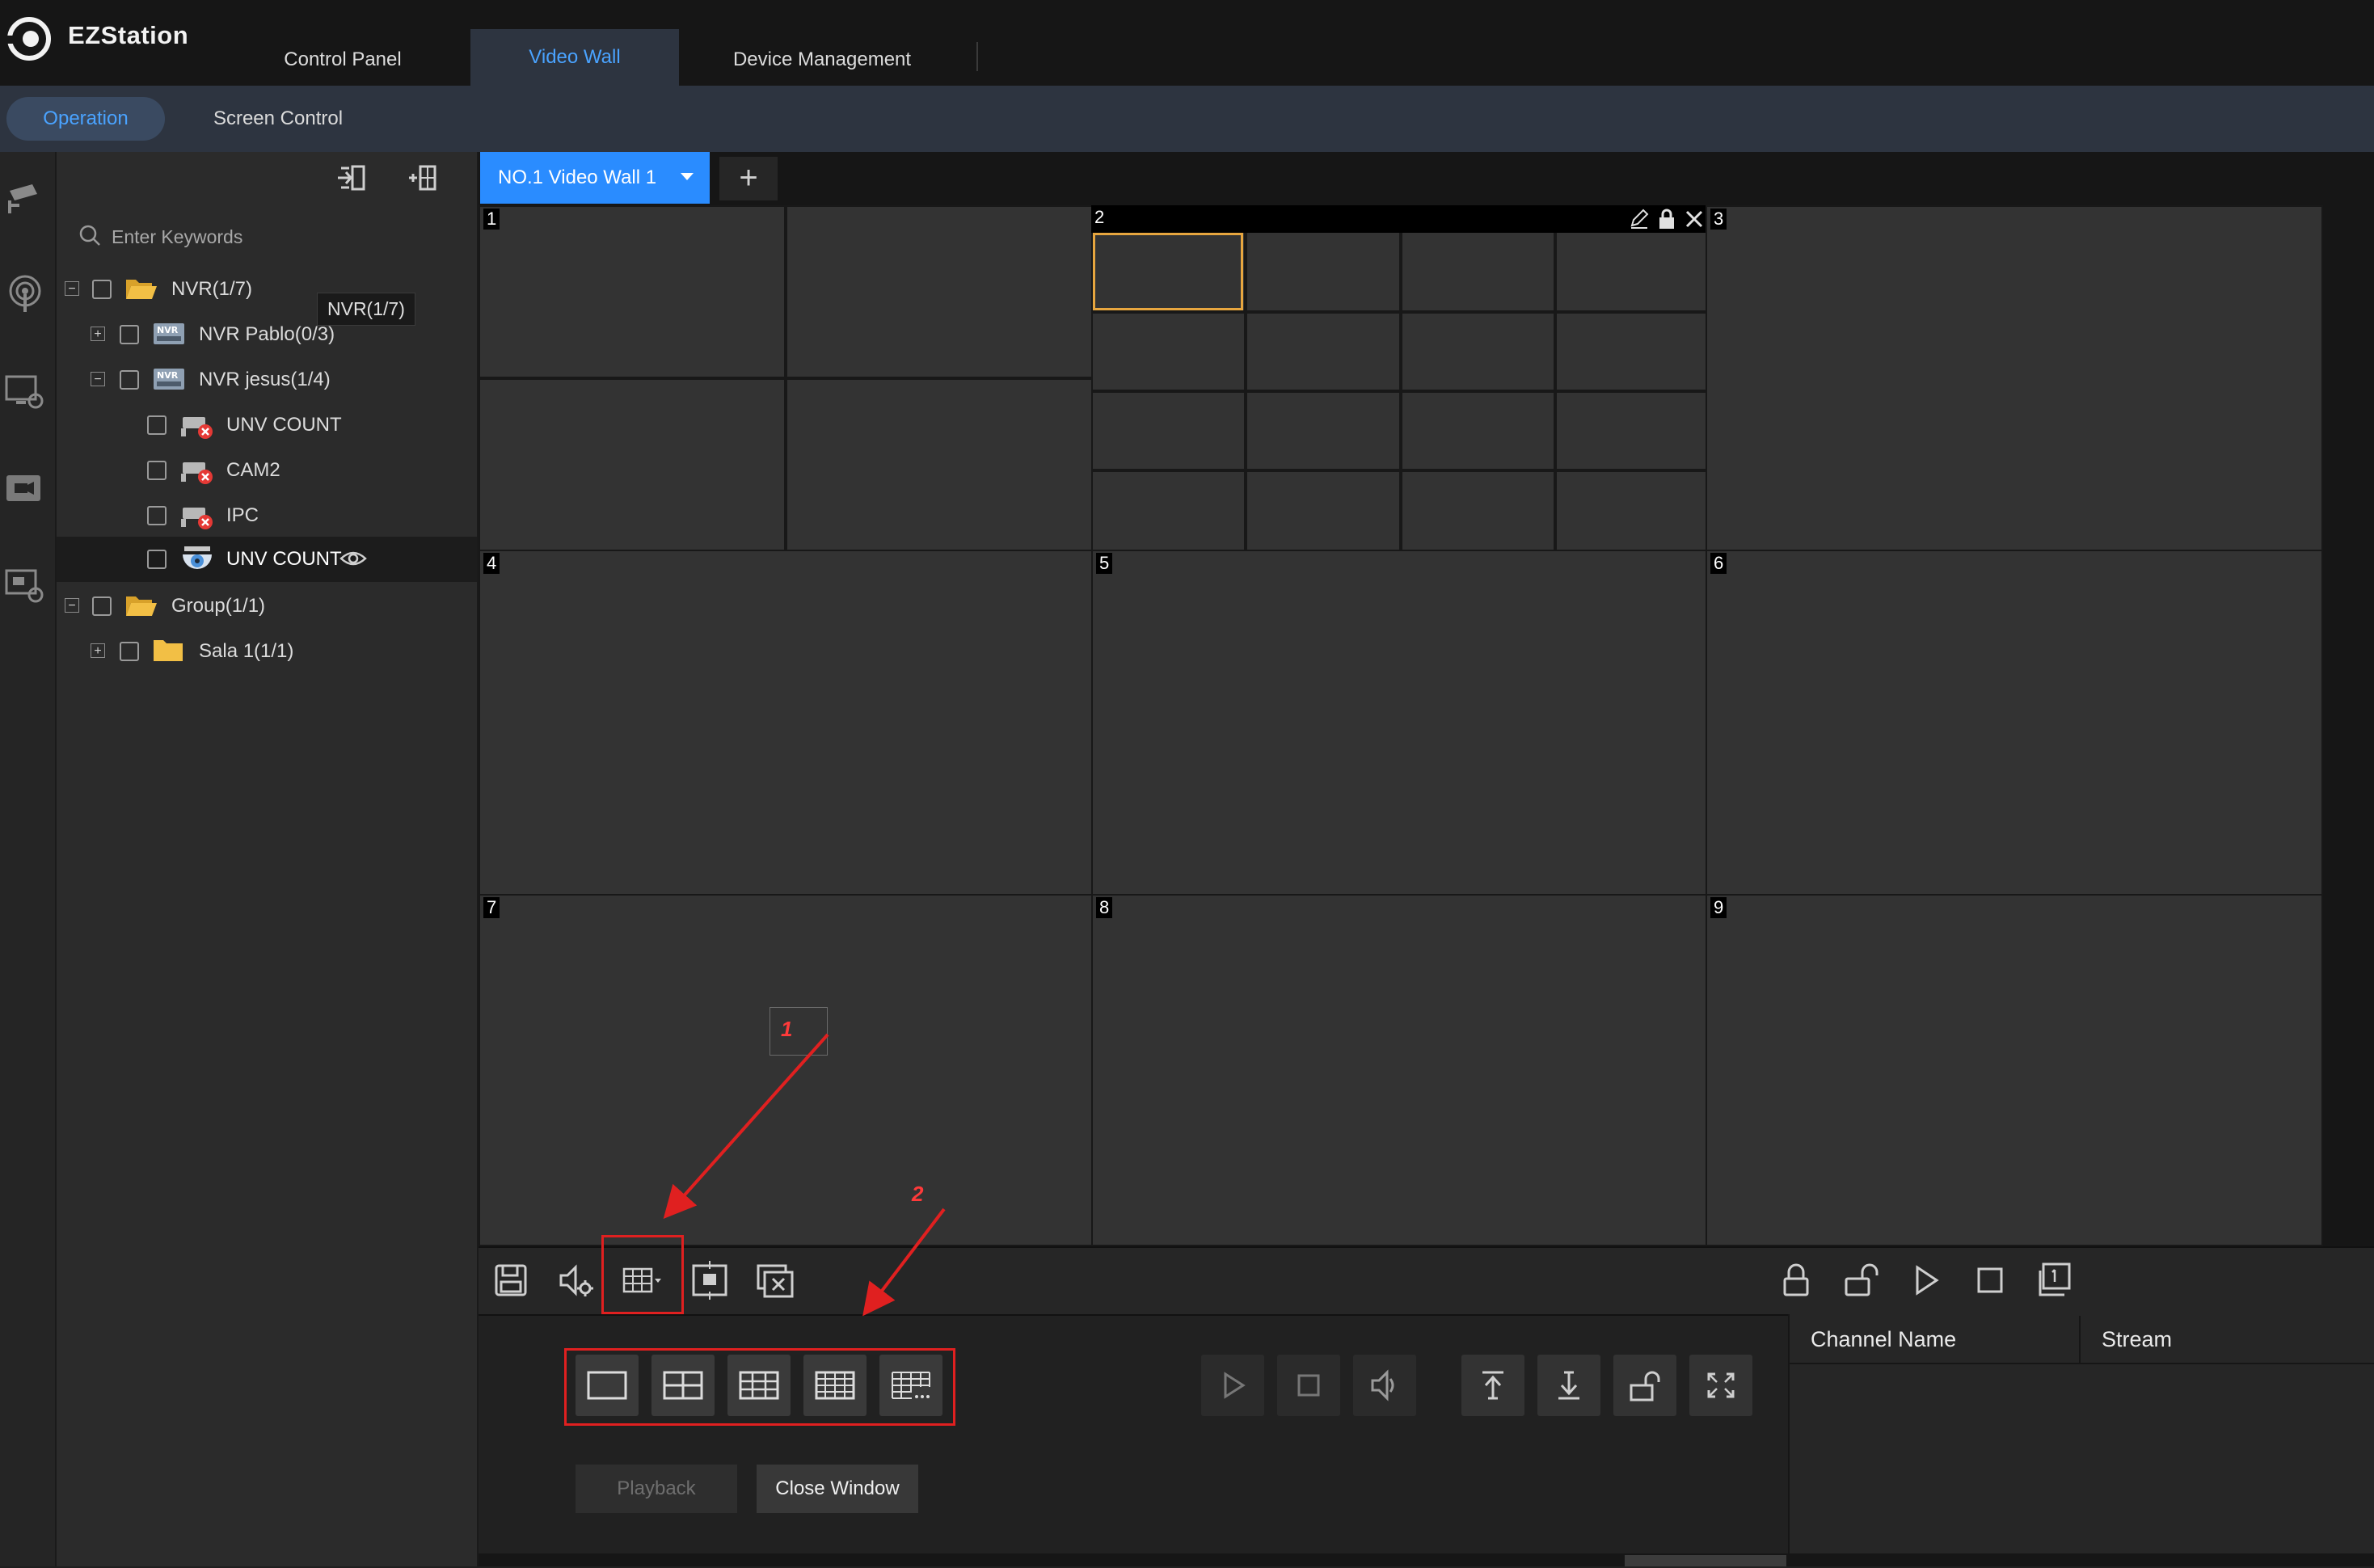 This screenshot has width=2374, height=1568. Describe the element at coordinates (510, 1280) in the screenshot. I see `save-icon` at that location.